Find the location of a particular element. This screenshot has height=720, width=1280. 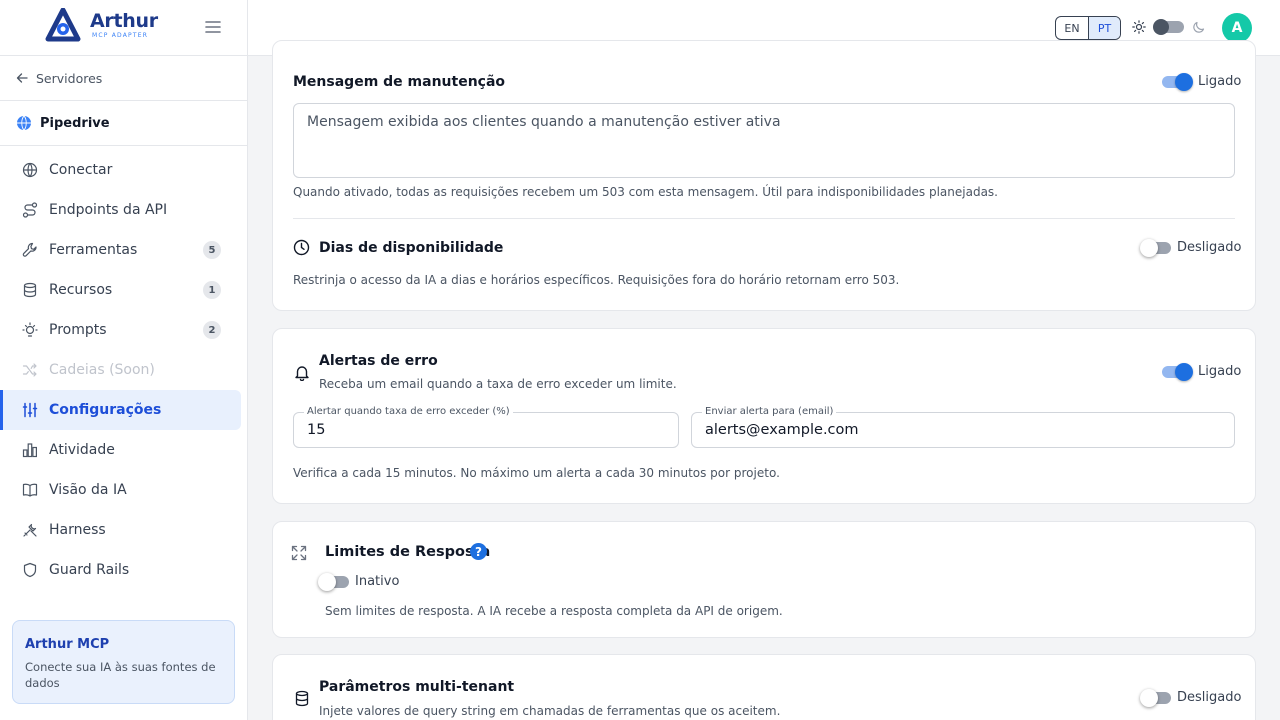

sidebar-item-endpoints: Endpoints da API is located at coordinates (120, 210).